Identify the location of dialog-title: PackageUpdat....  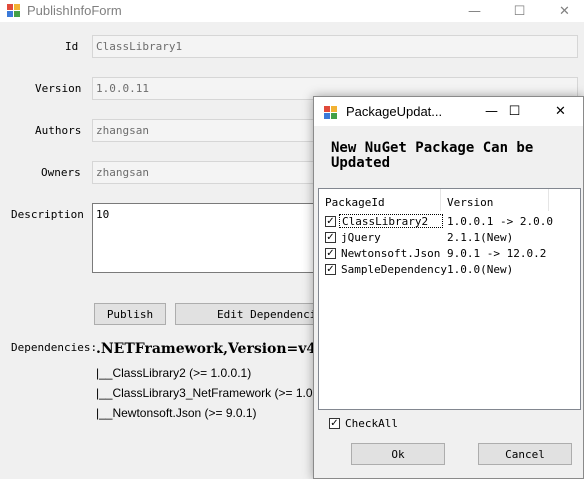
(394, 111).